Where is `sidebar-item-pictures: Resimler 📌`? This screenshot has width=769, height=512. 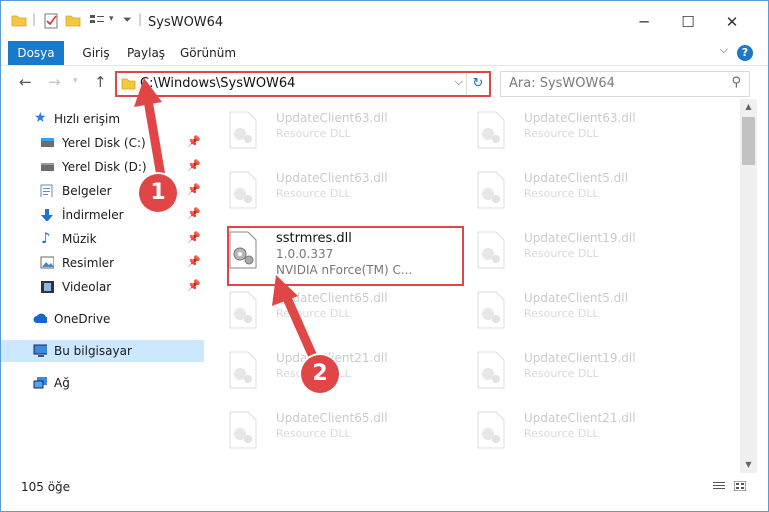 sidebar-item-pictures: Resimler 📌 is located at coordinates (102, 263).